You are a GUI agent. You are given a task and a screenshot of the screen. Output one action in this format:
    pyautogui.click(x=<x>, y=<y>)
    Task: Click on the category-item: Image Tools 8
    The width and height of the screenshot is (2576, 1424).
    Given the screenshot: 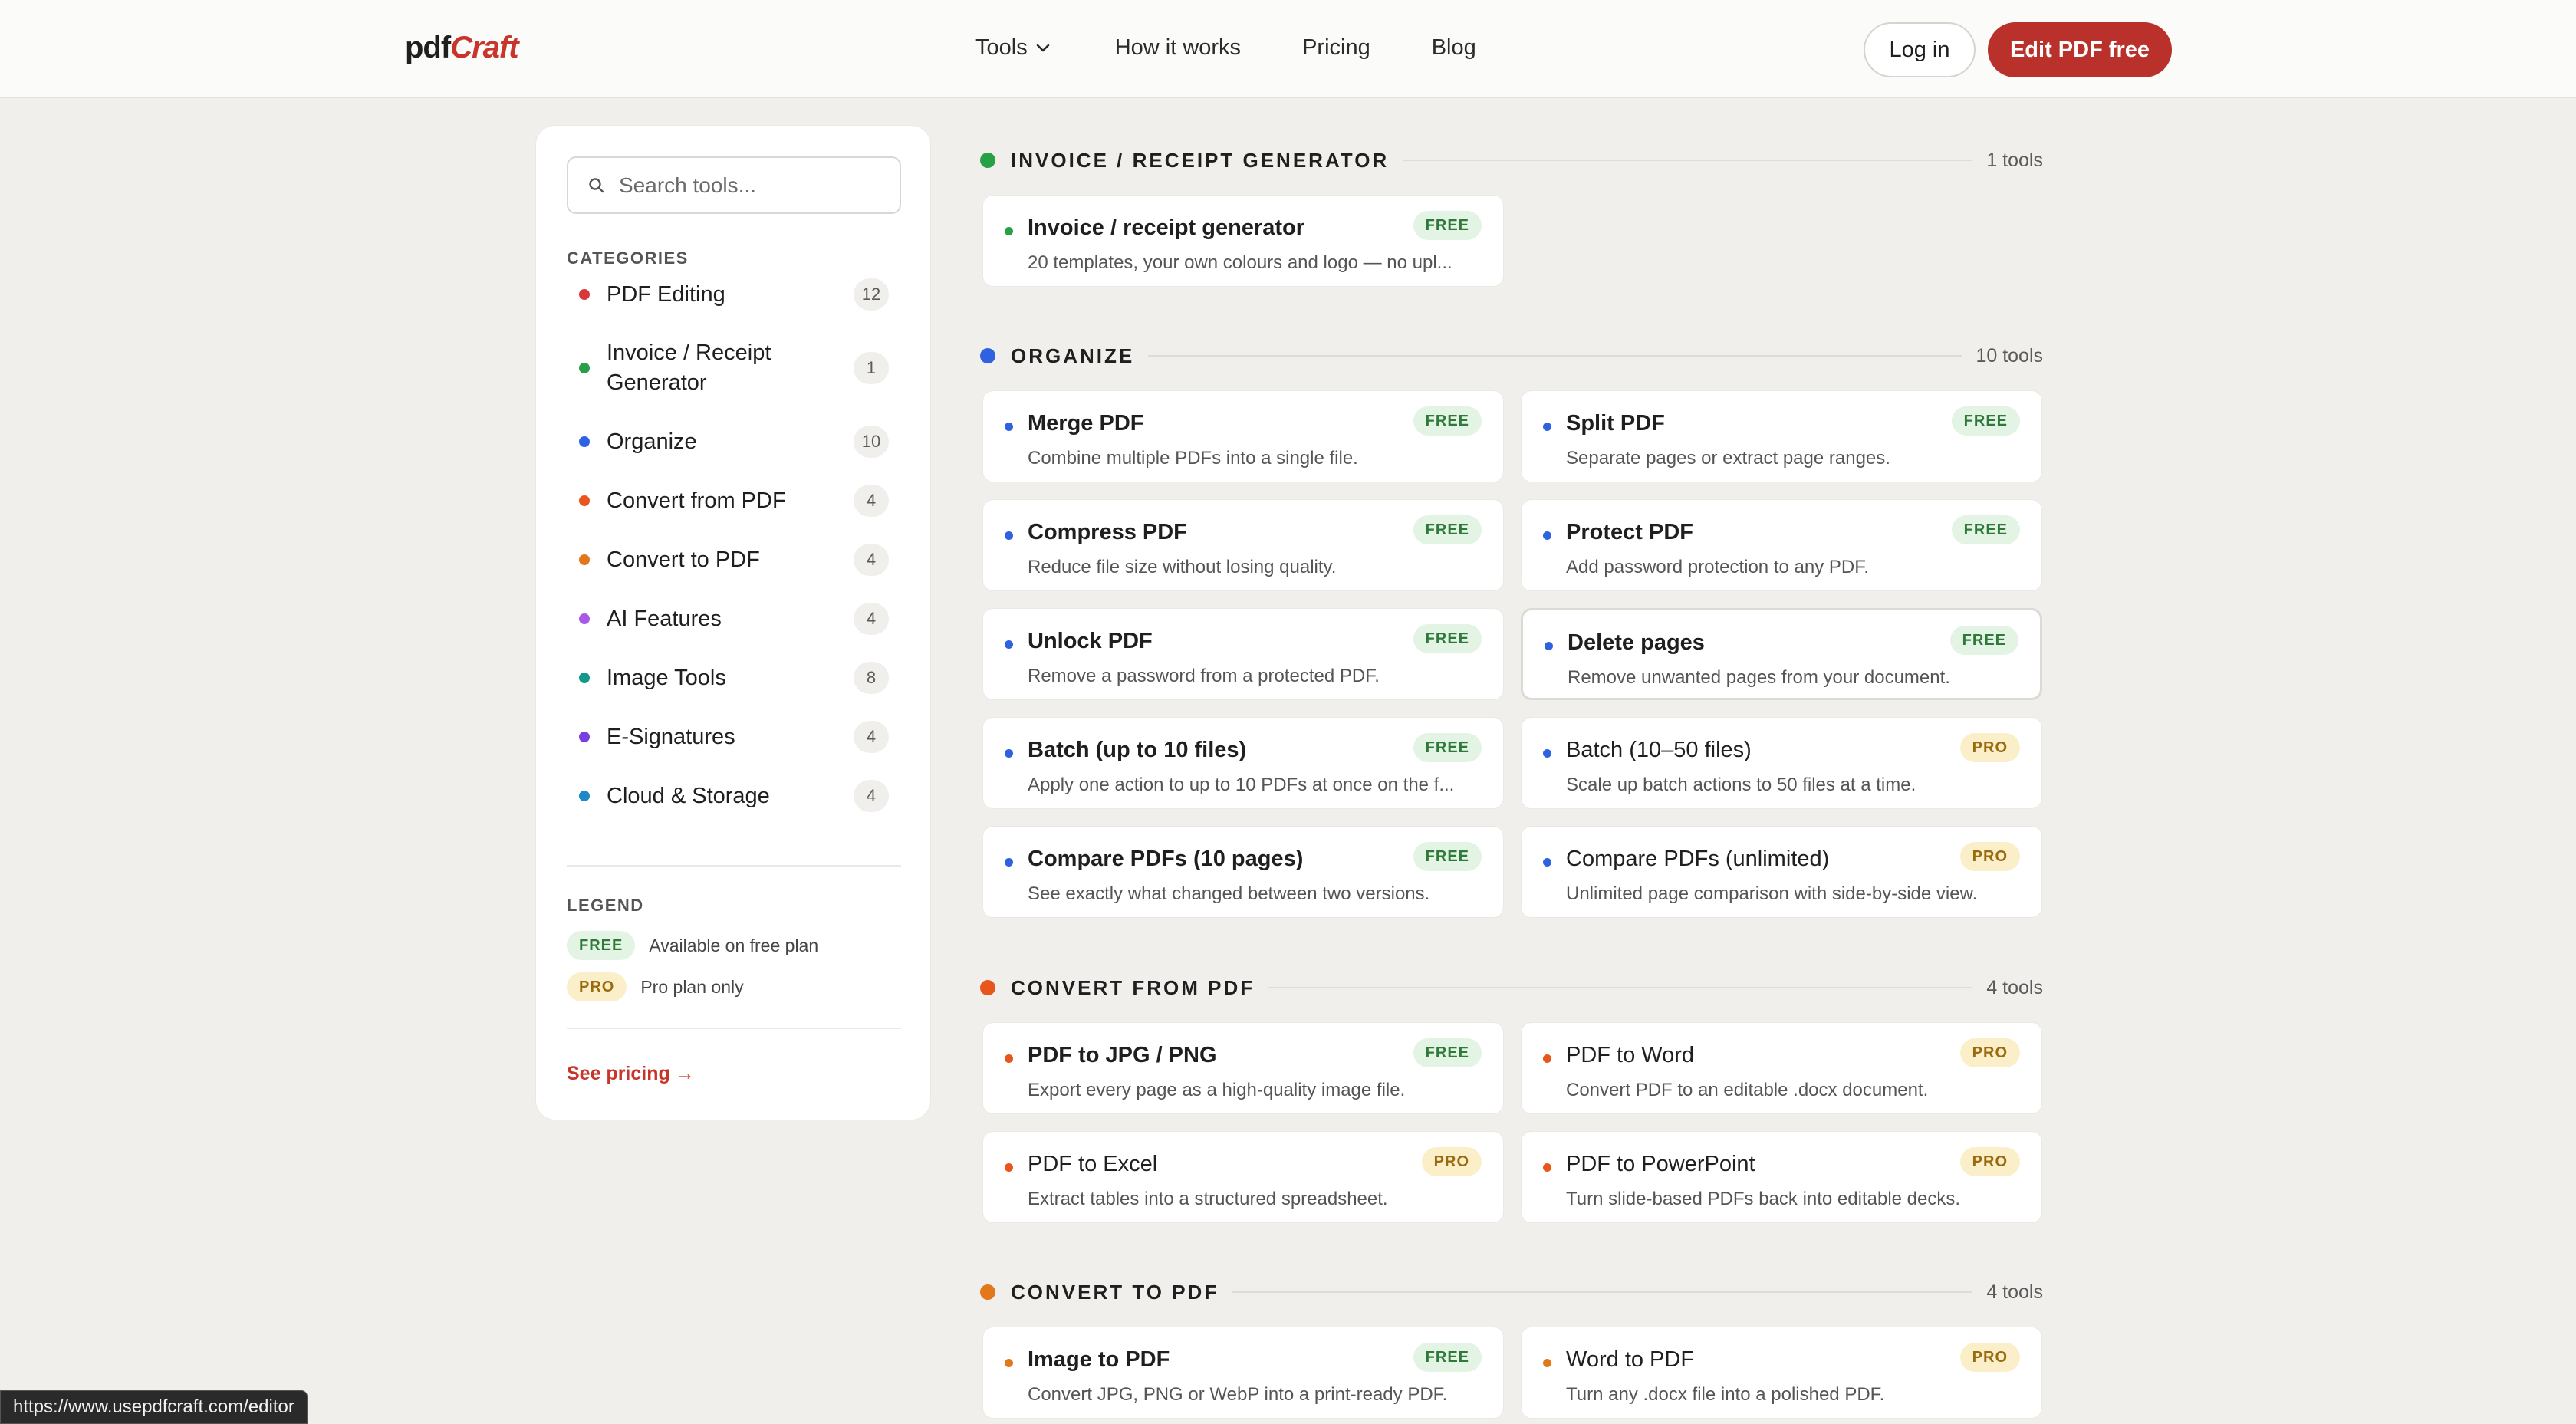 What is the action you would take?
    pyautogui.click(x=728, y=678)
    